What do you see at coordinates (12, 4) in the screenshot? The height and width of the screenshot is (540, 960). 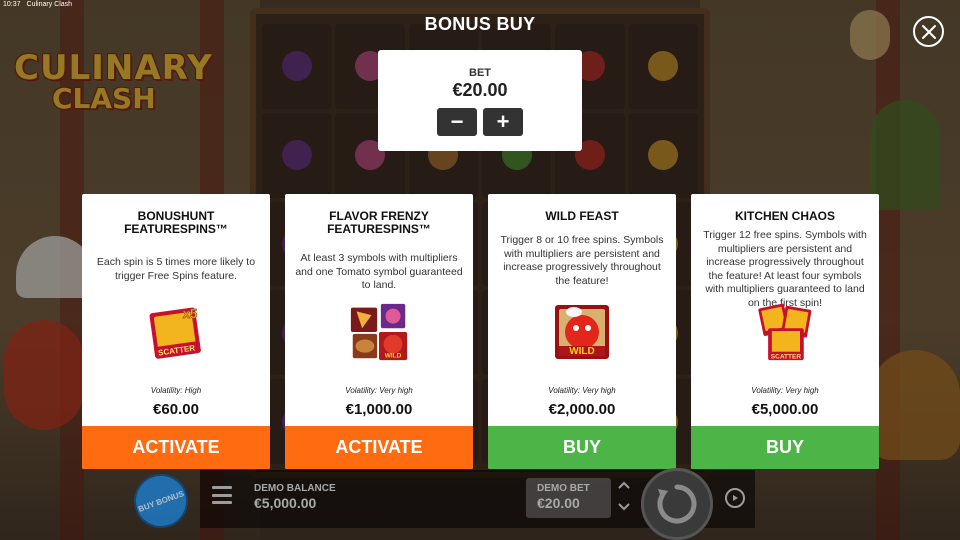 I see `clock: 10:37` at bounding box center [12, 4].